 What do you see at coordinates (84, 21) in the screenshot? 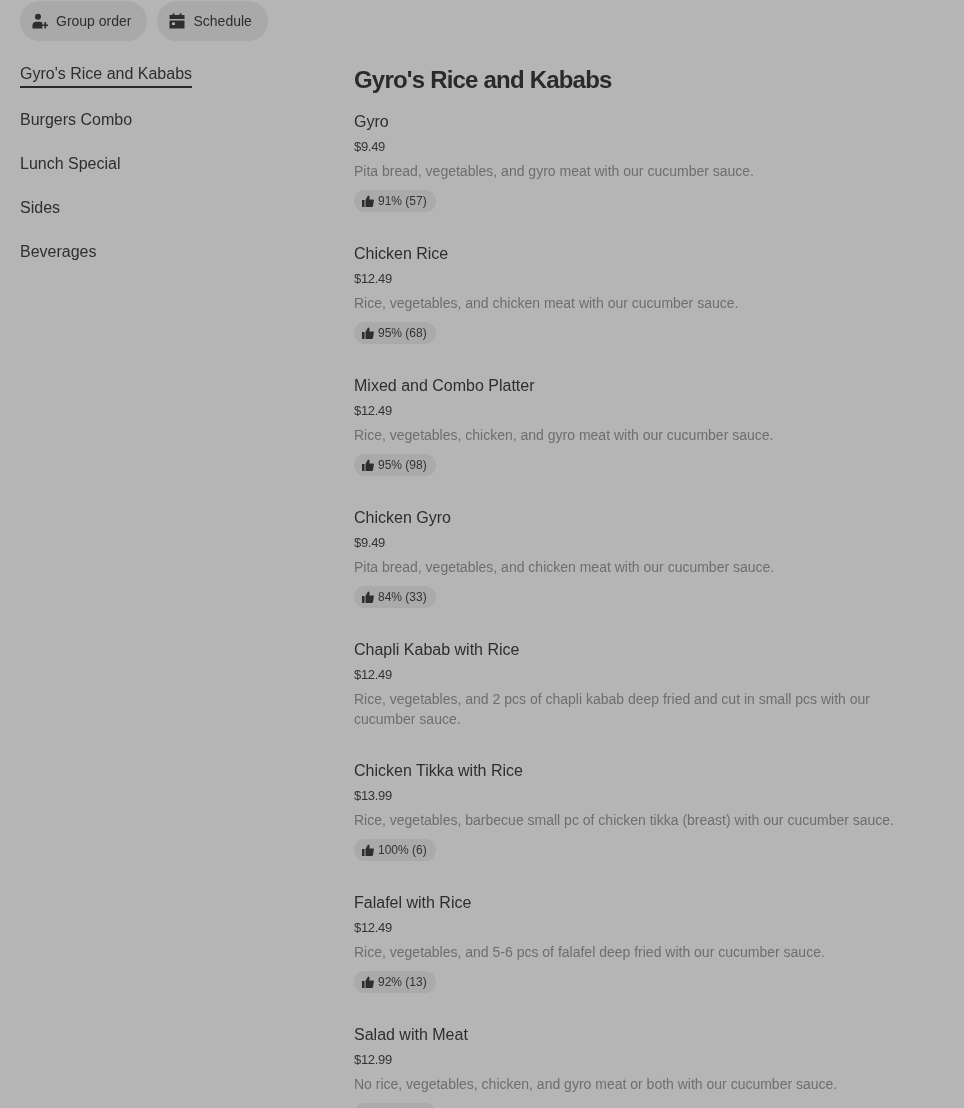
I see `group-order-button: Group order` at bounding box center [84, 21].